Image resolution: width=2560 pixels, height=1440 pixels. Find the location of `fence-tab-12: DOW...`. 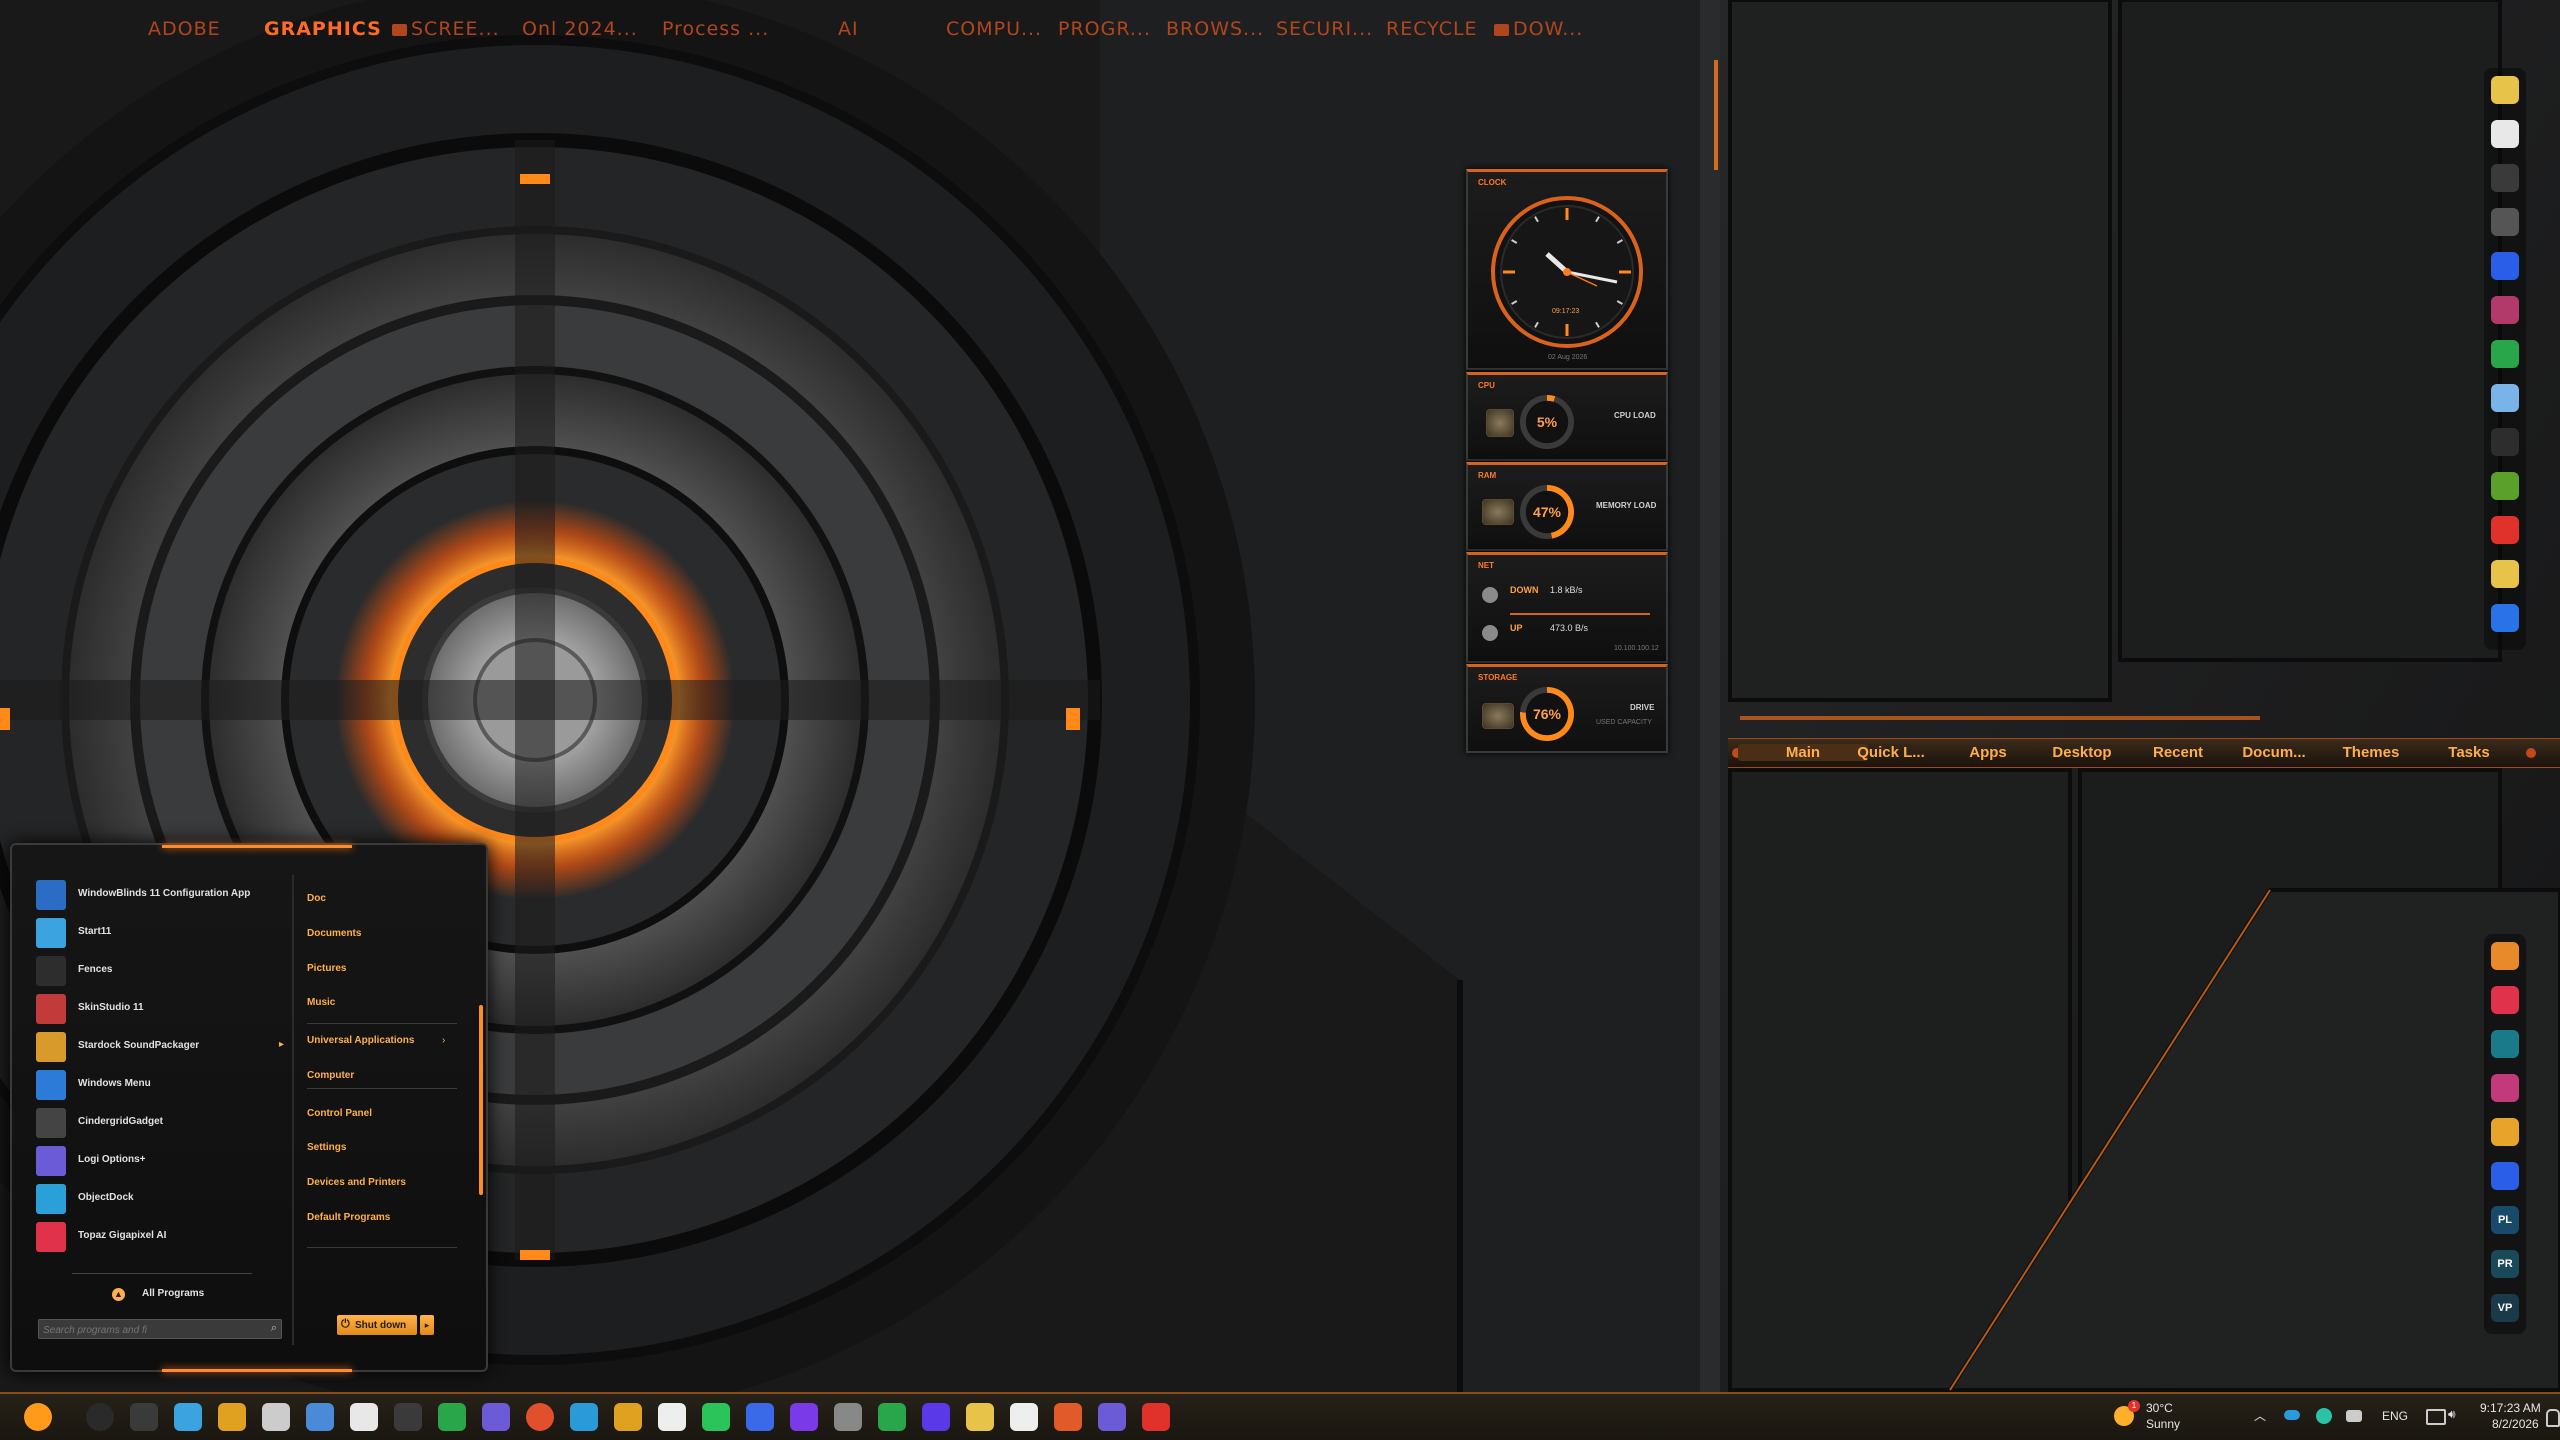

fence-tab-12: DOW... is located at coordinates (1538, 29).